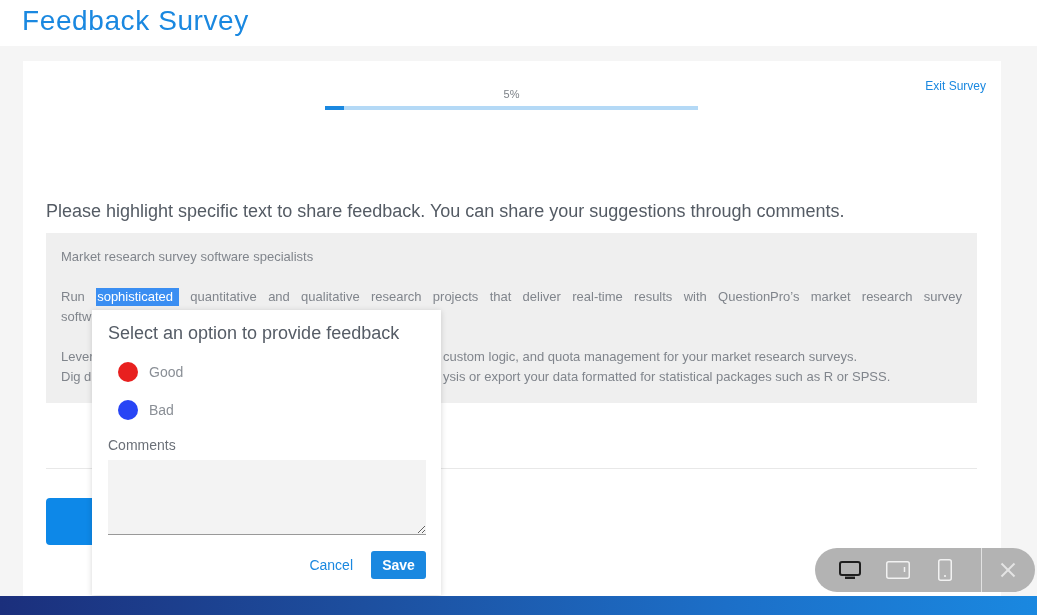 This screenshot has width=1037, height=615. What do you see at coordinates (955, 86) in the screenshot?
I see `exit-survey-link: Exit Survey` at bounding box center [955, 86].